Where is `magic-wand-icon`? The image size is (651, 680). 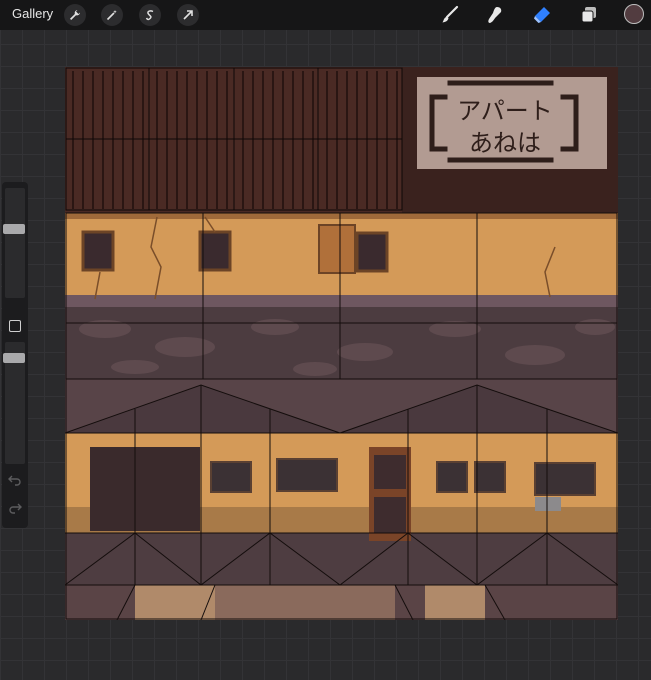 magic-wand-icon is located at coordinates (111, 15).